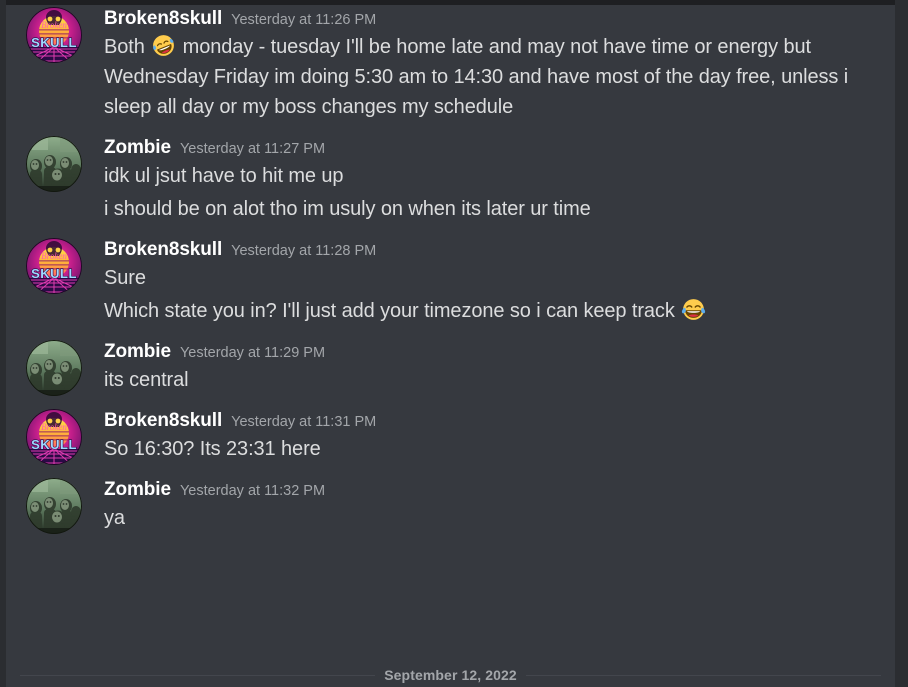 Image resolution: width=908 pixels, height=687 pixels. Describe the element at coordinates (494, 380) in the screenshot. I see `message-text: its central` at that location.